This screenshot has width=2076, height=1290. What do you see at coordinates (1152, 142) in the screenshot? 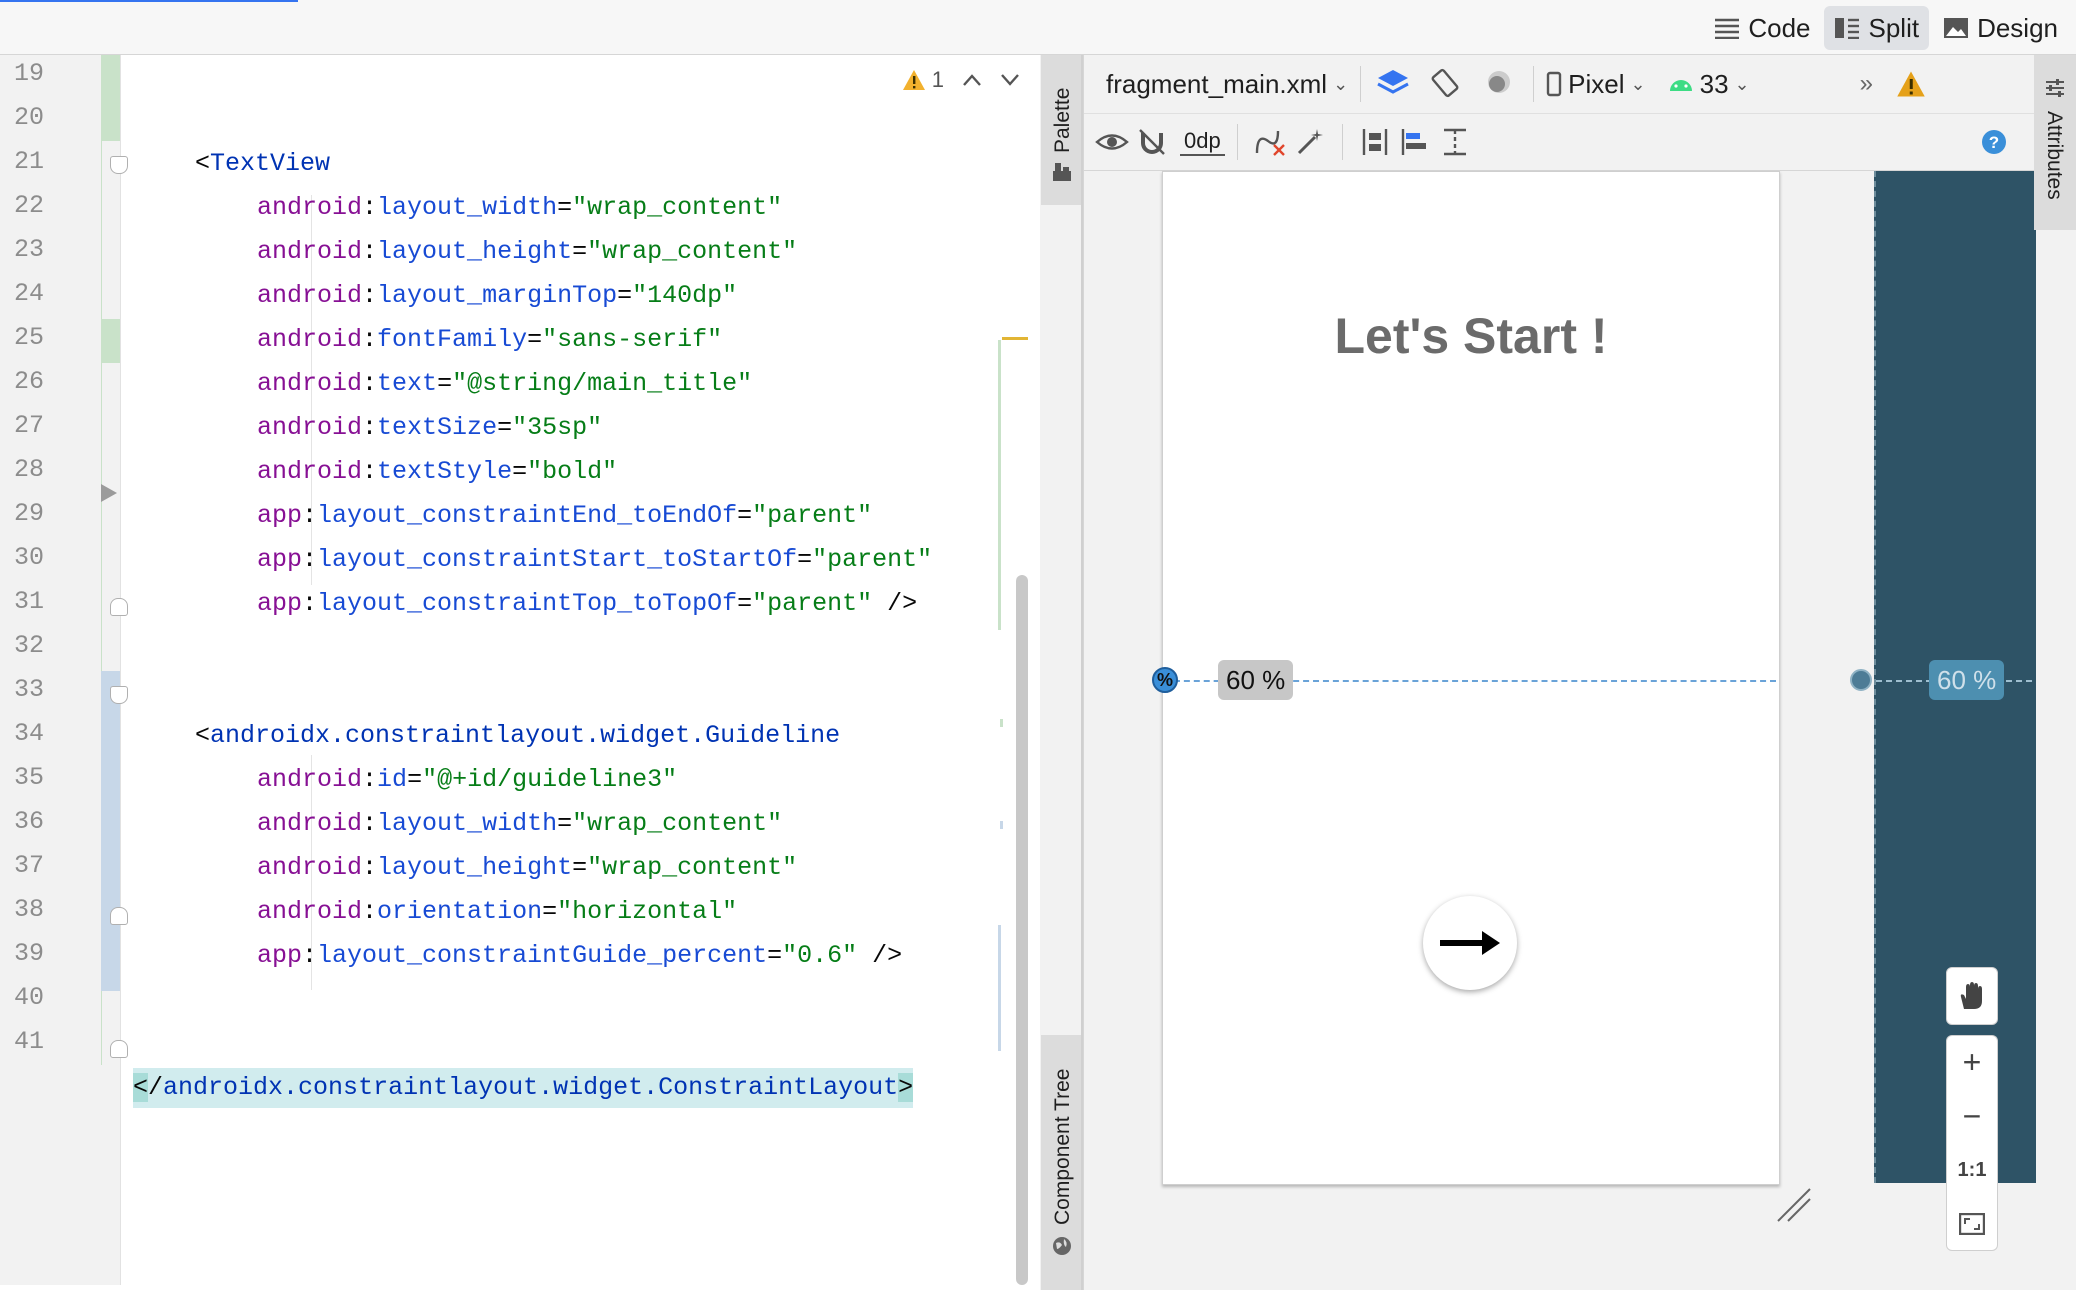
I see `magnet-off-icon` at bounding box center [1152, 142].